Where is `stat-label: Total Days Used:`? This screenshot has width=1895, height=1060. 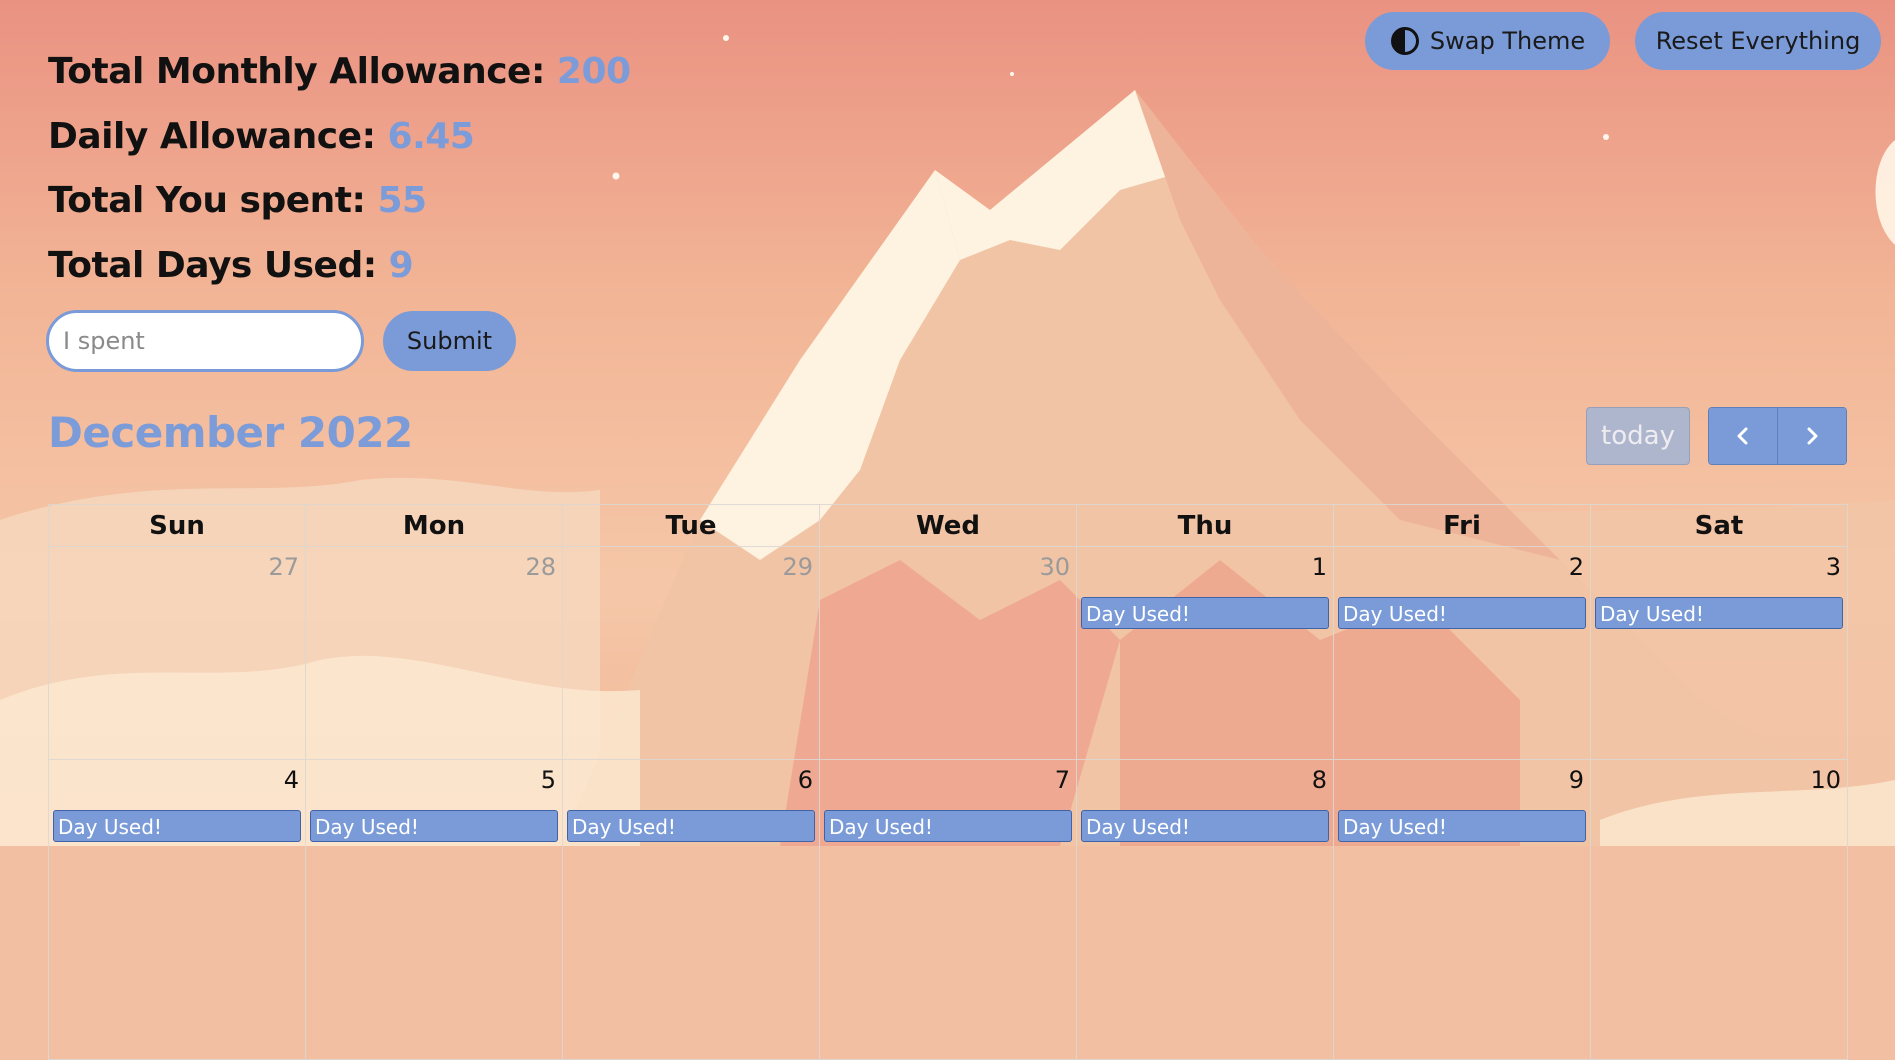 stat-label: Total Days Used: is located at coordinates (212, 265).